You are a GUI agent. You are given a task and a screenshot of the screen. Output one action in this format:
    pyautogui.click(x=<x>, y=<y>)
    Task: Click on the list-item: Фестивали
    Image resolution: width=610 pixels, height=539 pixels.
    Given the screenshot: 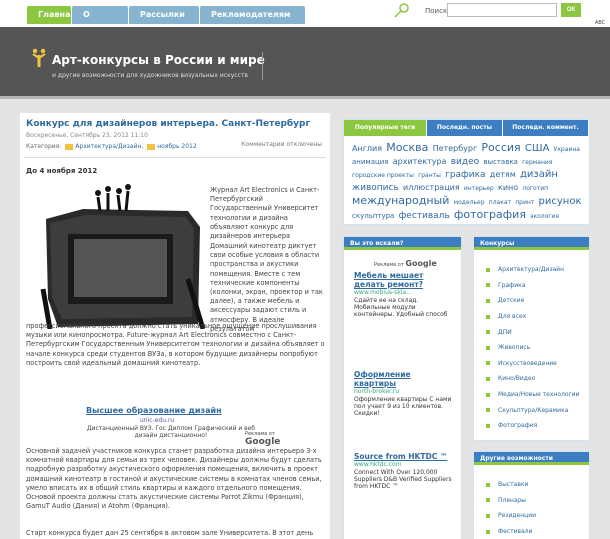 What is the action you would take?
    pyautogui.click(x=537, y=531)
    